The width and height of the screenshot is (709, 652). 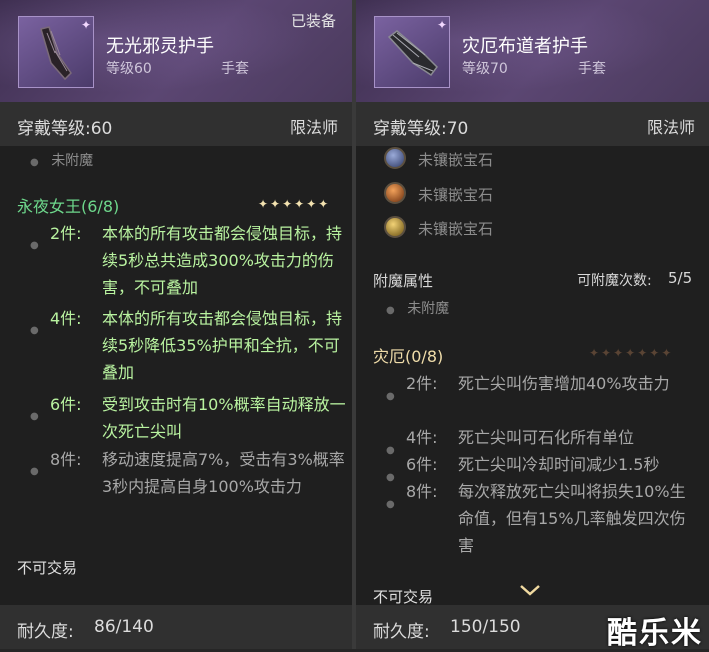 What do you see at coordinates (129, 69) in the screenshot?
I see `item-level: 等级60` at bounding box center [129, 69].